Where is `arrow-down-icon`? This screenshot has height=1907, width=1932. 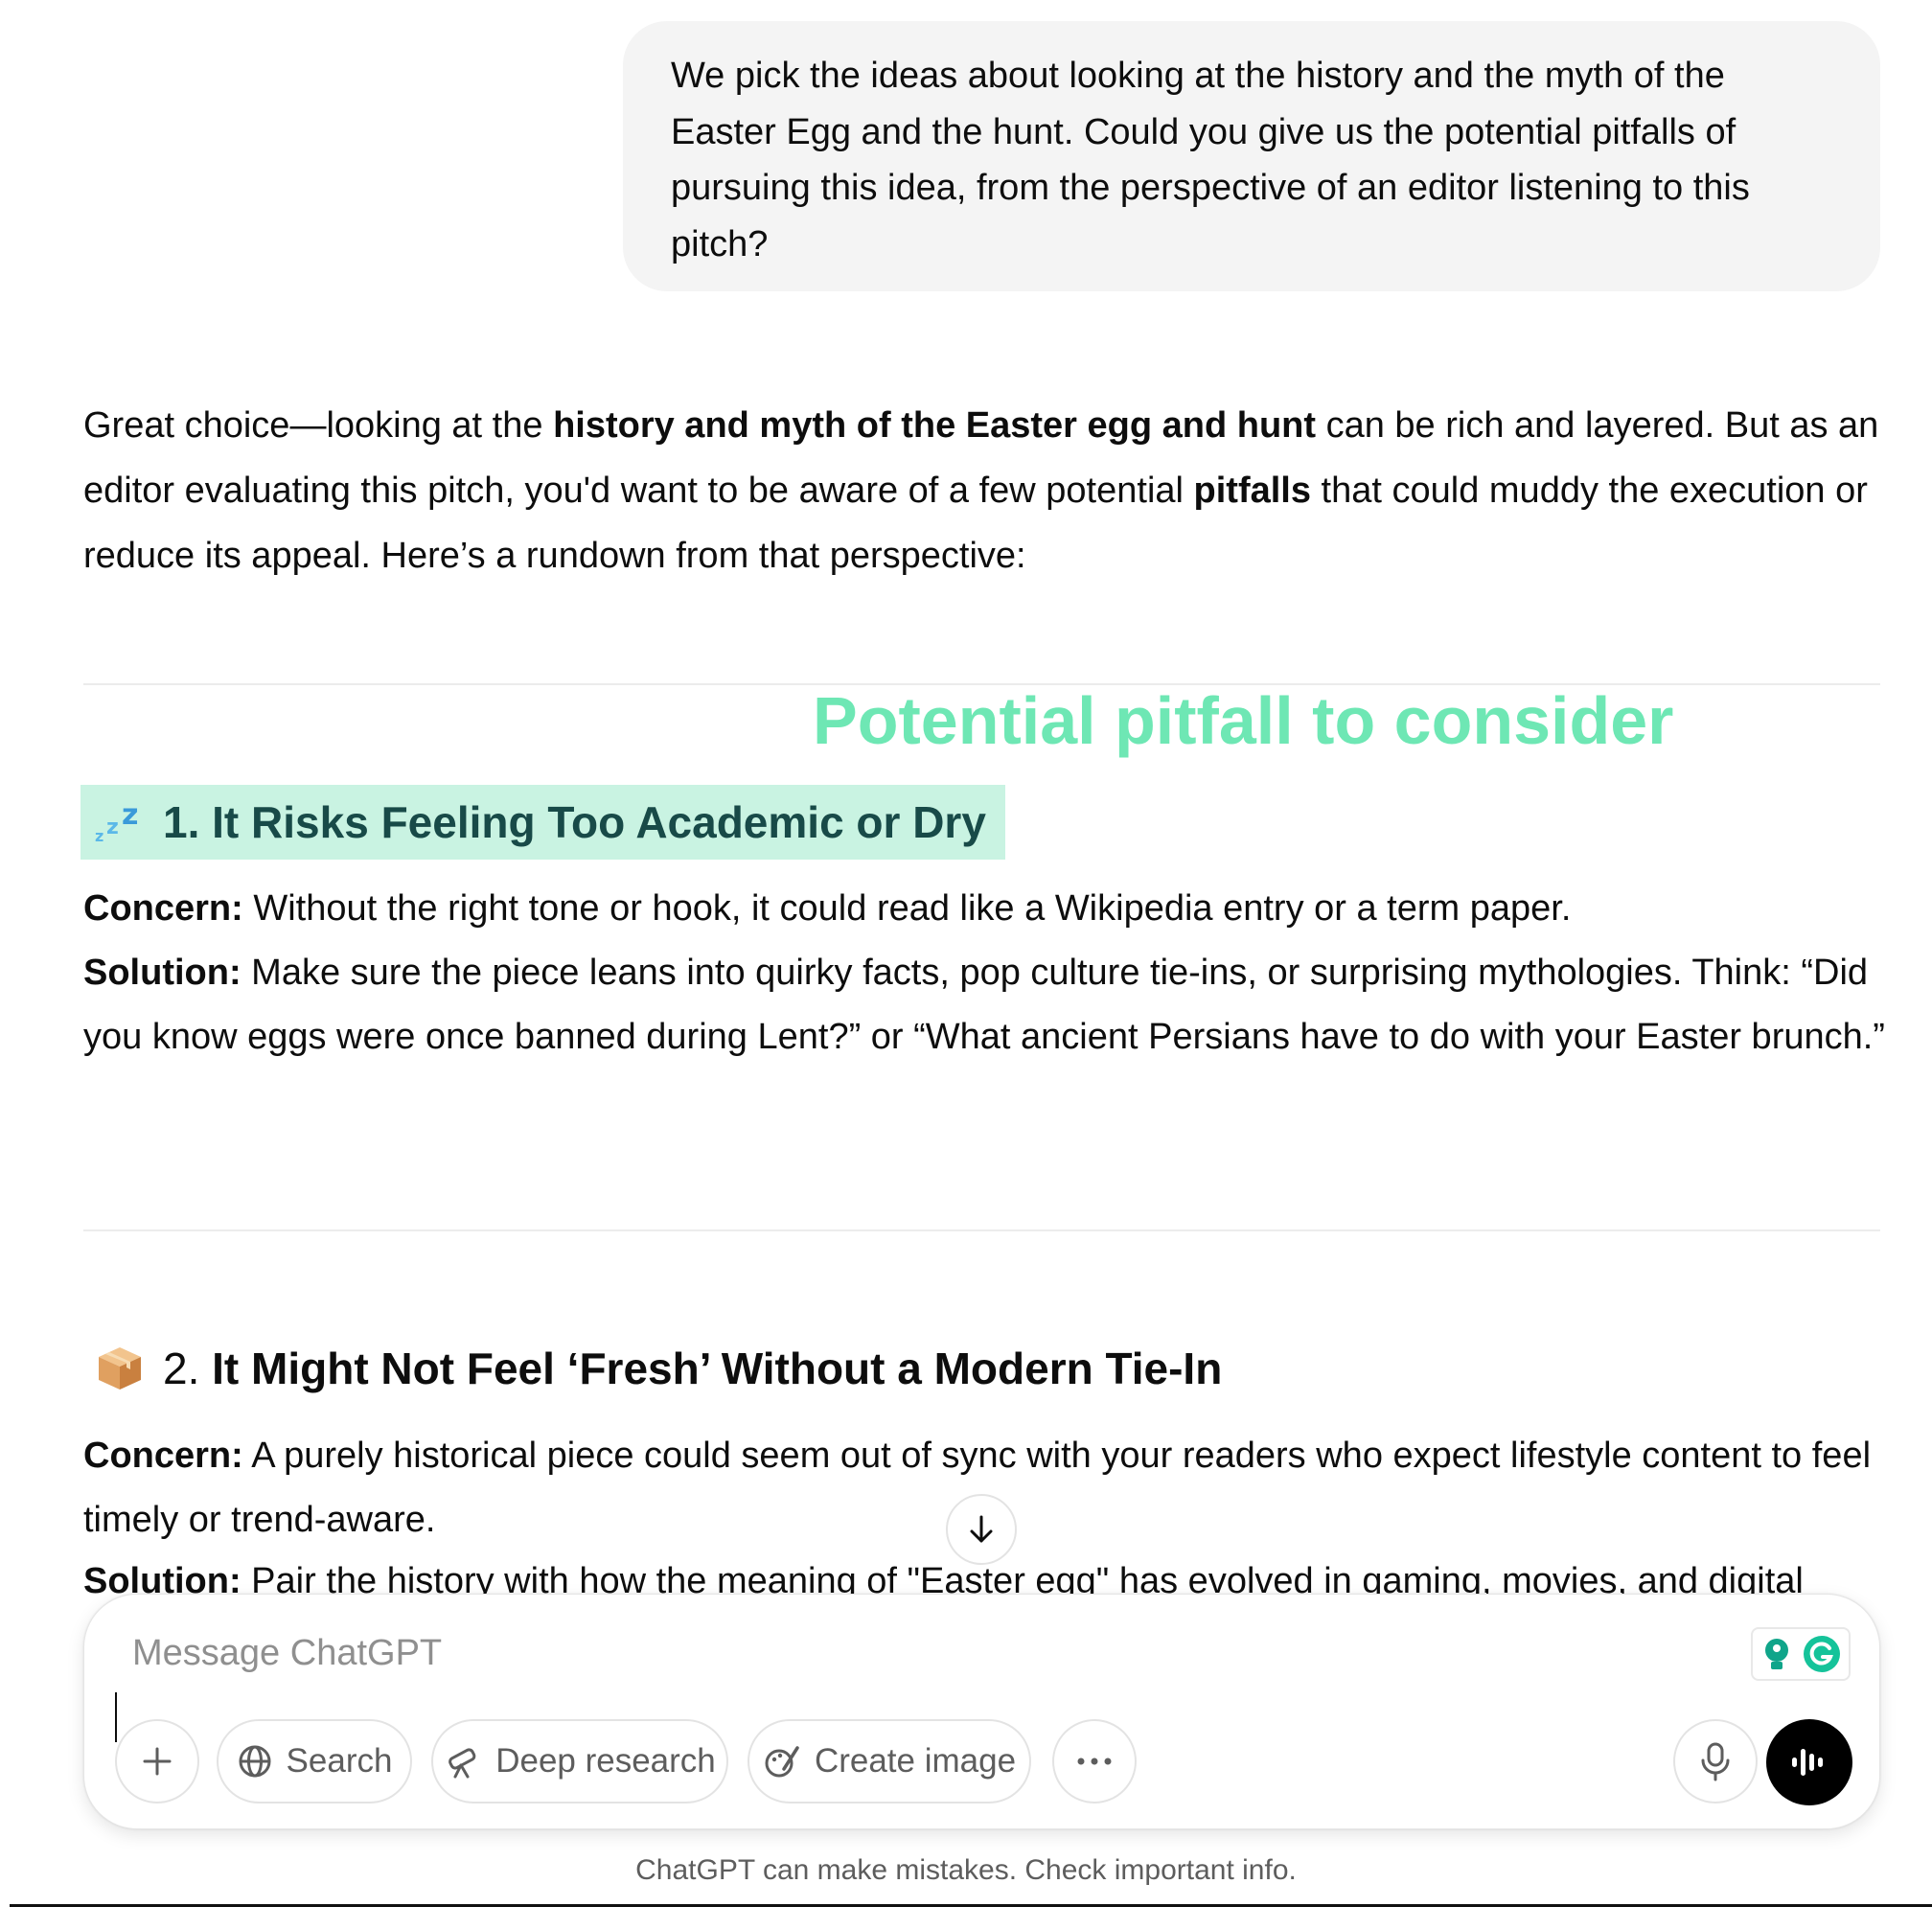 arrow-down-icon is located at coordinates (981, 1529).